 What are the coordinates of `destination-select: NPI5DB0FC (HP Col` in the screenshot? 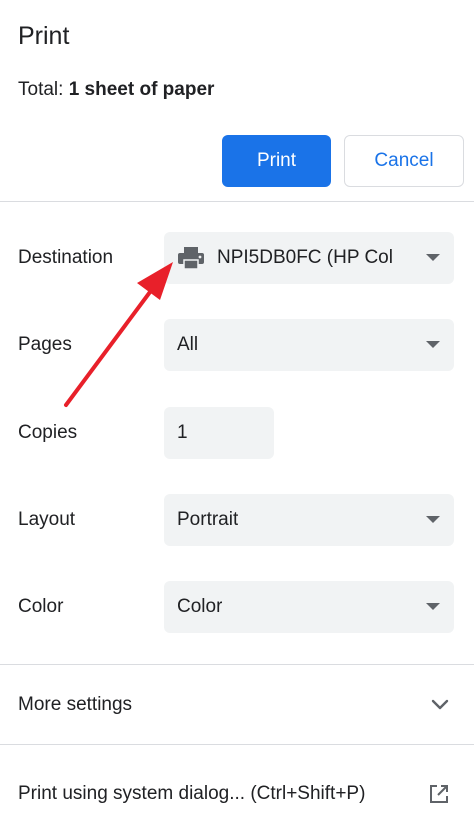 It's located at (309, 258).